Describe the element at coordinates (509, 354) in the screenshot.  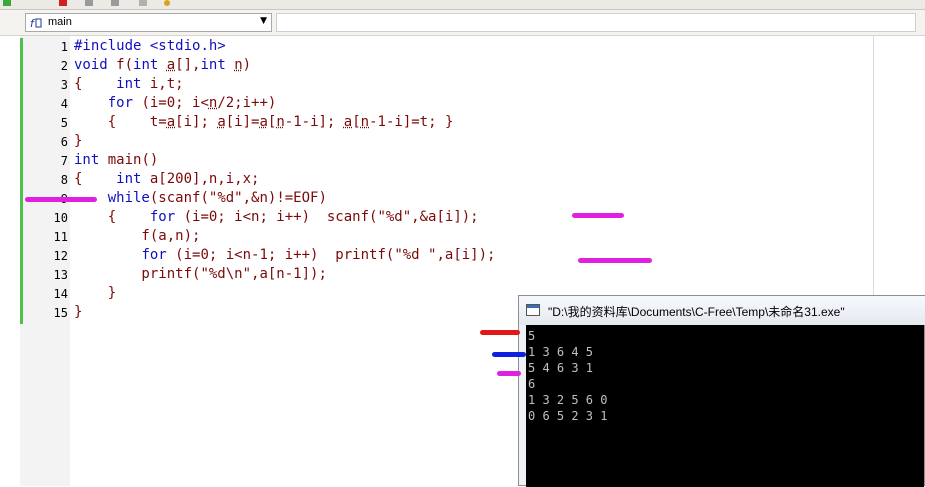
I see `blue-annotation-mark` at that location.